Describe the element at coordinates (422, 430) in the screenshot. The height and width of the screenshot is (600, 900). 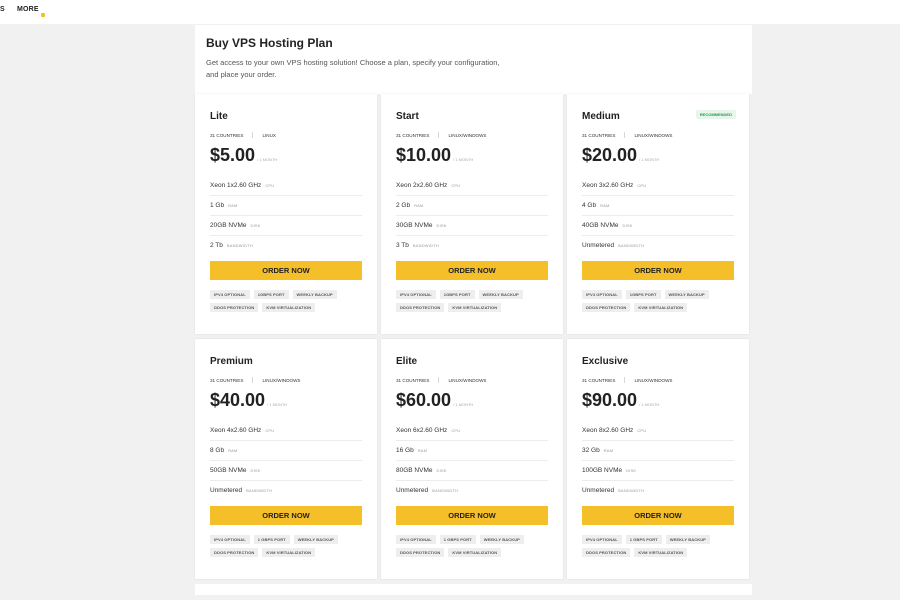
I see `spec-cpu-value: Xeon 6x2.60 GHz` at that location.